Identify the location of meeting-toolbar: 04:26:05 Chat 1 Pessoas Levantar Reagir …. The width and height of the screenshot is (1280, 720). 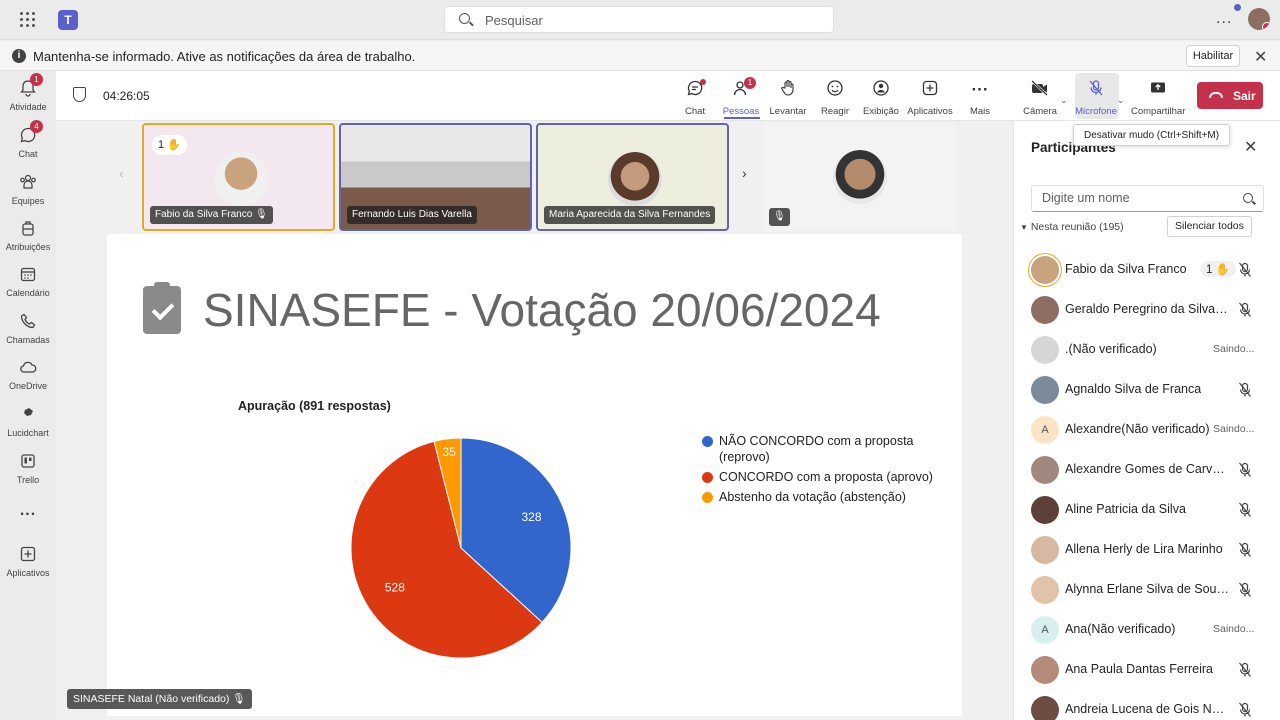
(668, 96).